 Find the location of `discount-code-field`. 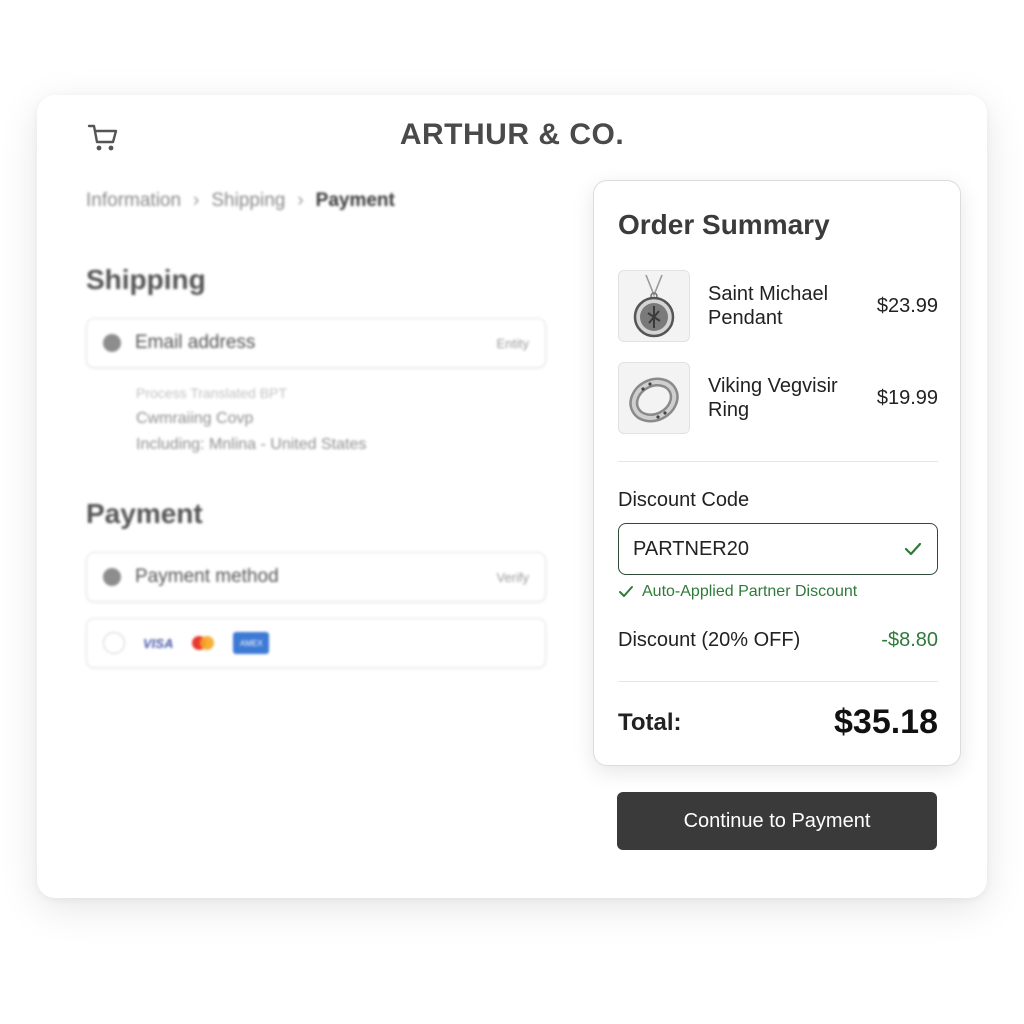

discount-code-field is located at coordinates (778, 549).